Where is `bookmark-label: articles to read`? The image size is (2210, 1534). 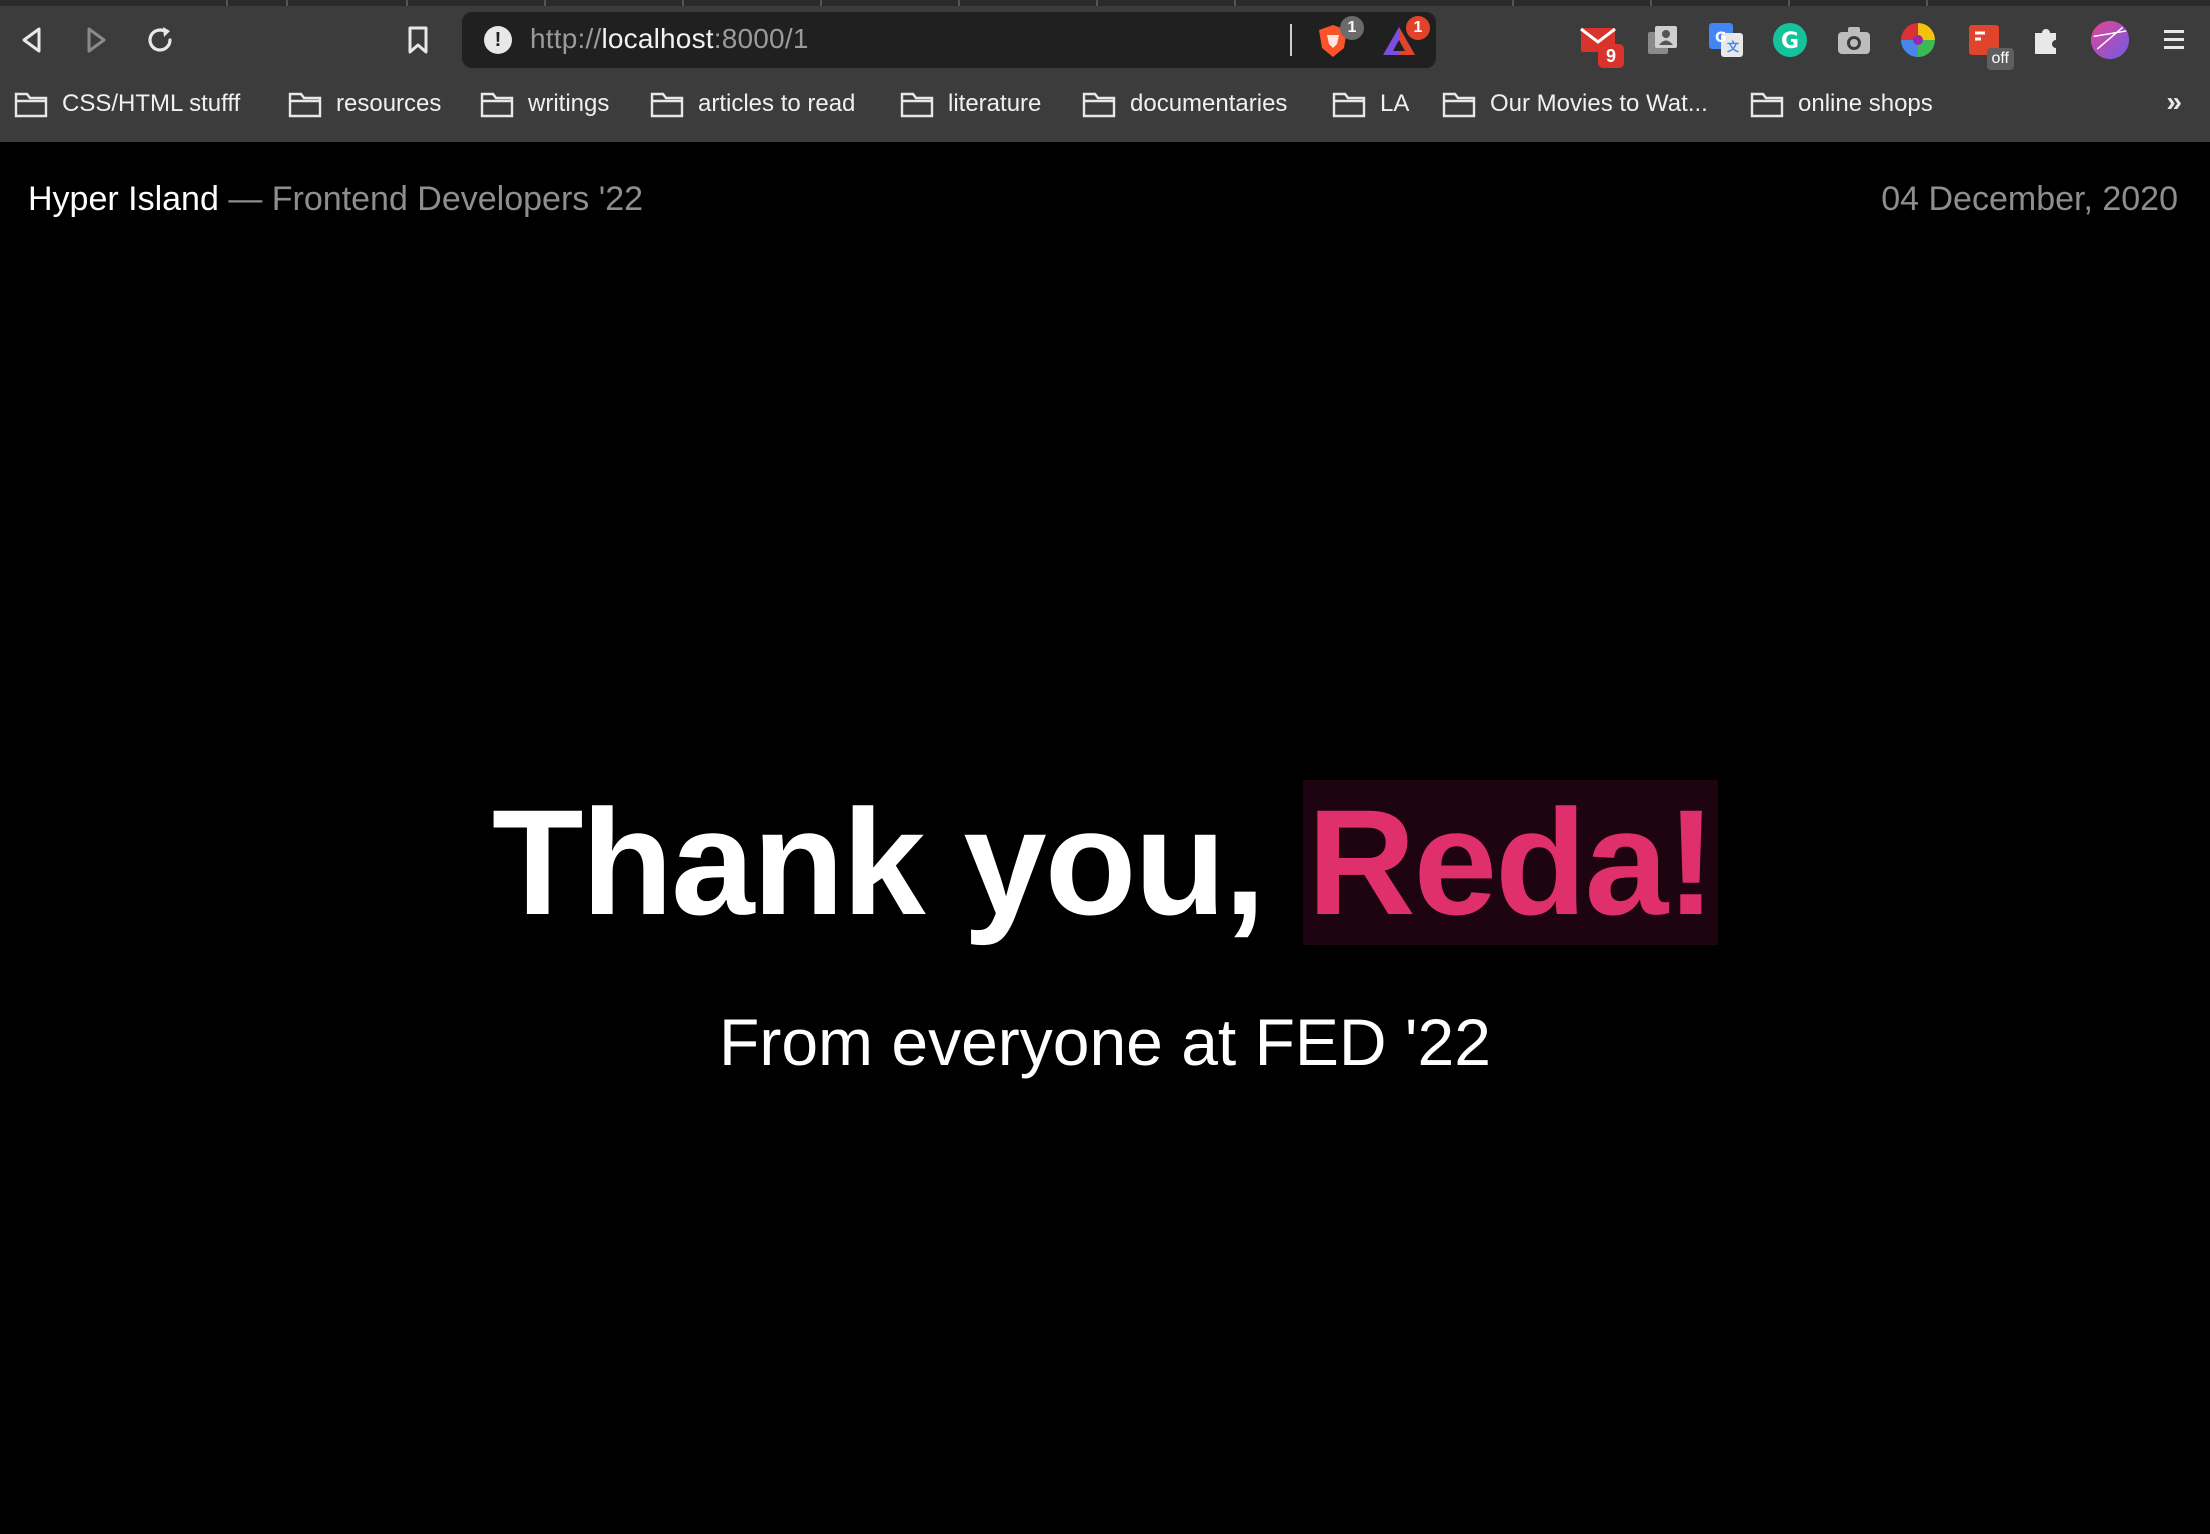
bookmark-label: articles to read is located at coordinates (777, 103).